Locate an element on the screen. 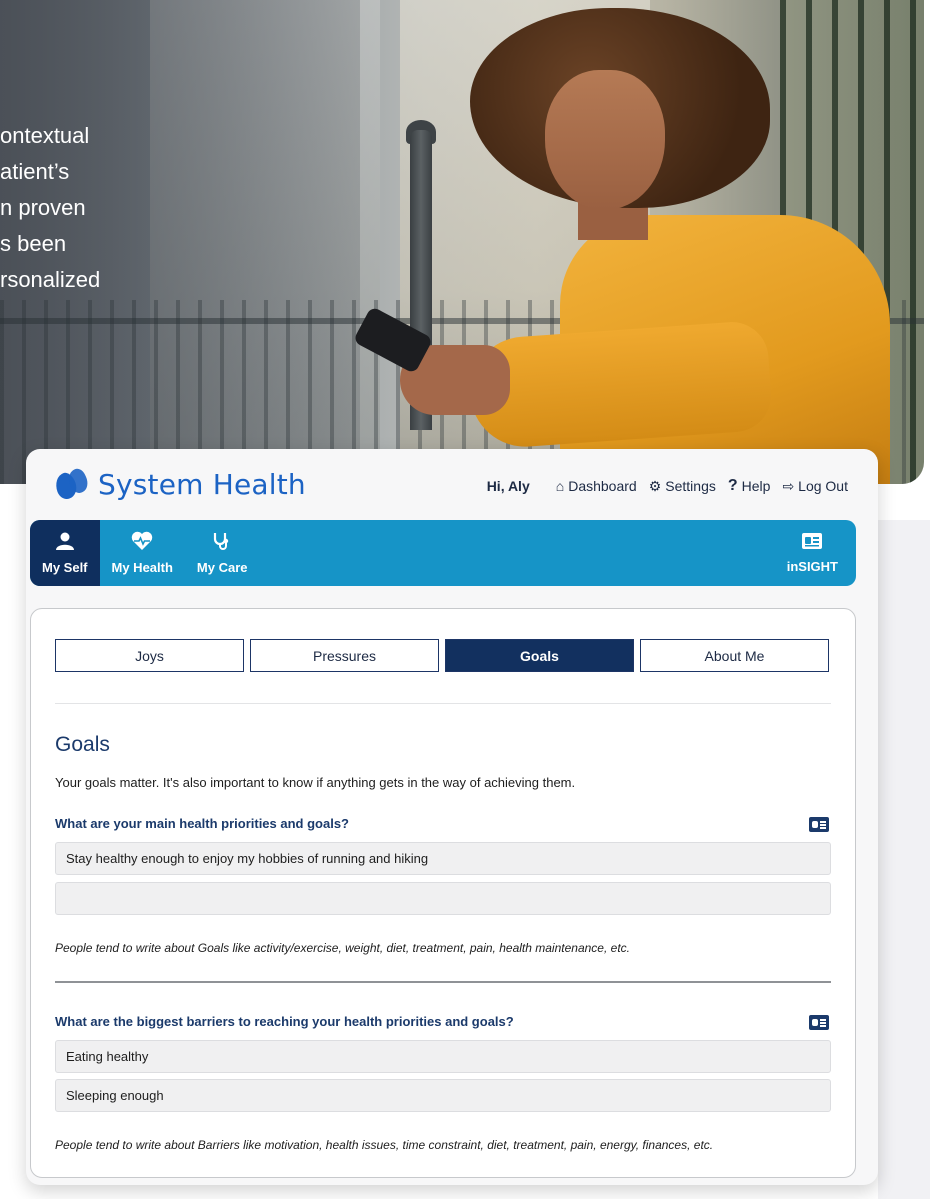 The image size is (930, 1199). question-icon: ? is located at coordinates (732, 485).